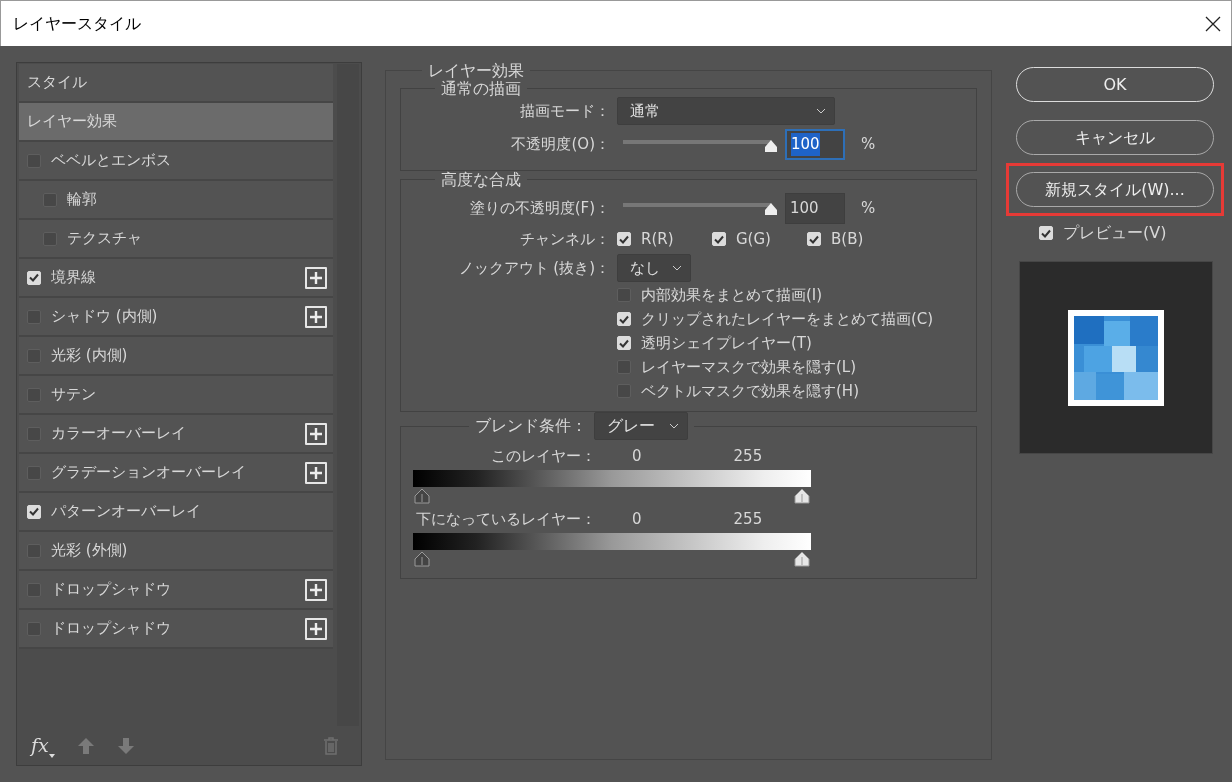  Describe the element at coordinates (726, 344) in the screenshot. I see `checkbox-label: 透明シェイプレイヤー(T)` at that location.